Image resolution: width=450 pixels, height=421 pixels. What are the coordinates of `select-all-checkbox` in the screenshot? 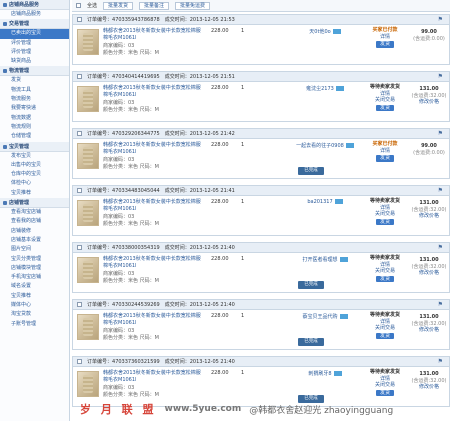 It's located at (78, 5).